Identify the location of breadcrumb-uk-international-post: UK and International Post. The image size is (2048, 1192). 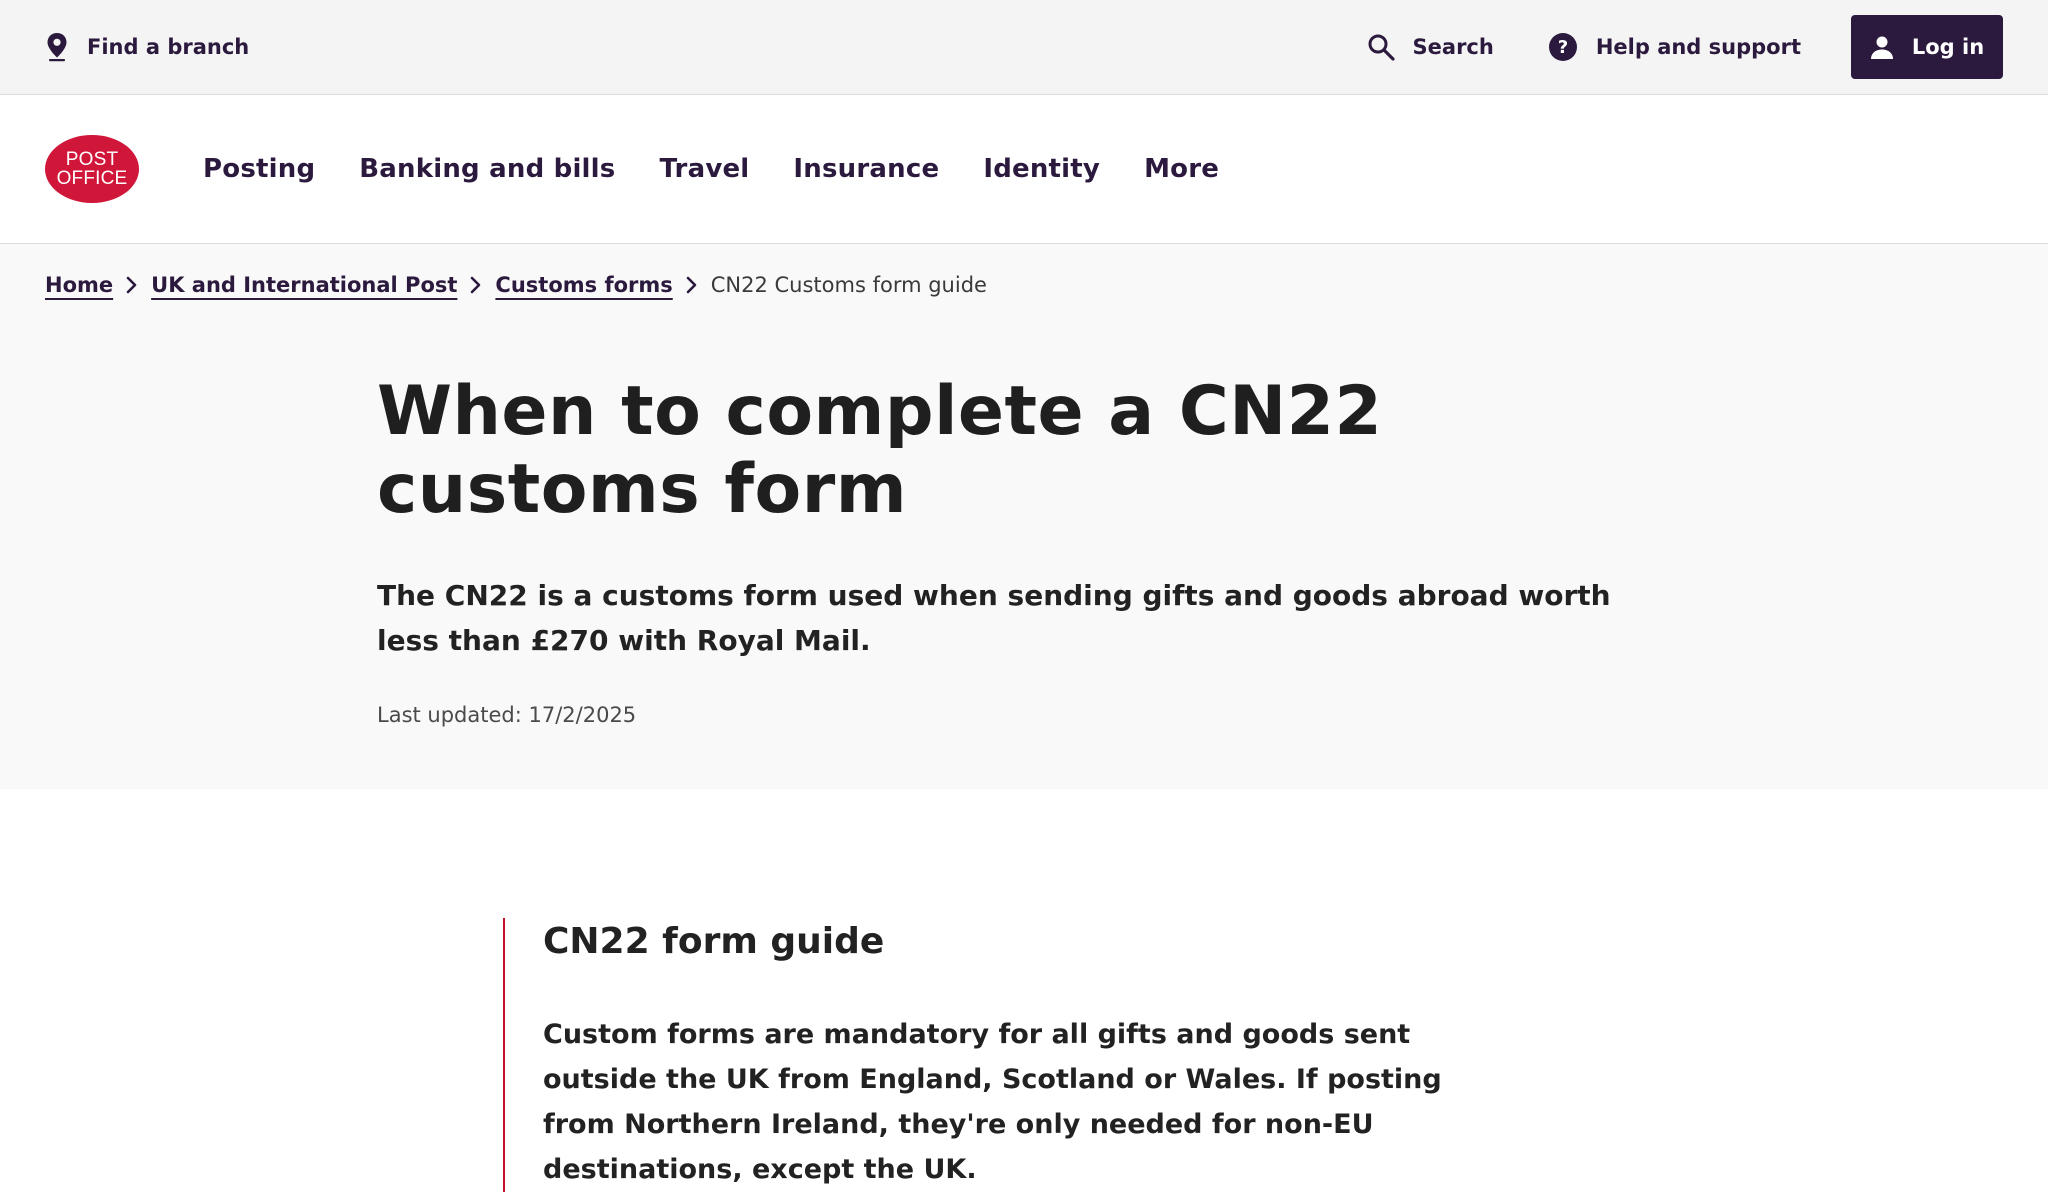
(304, 285).